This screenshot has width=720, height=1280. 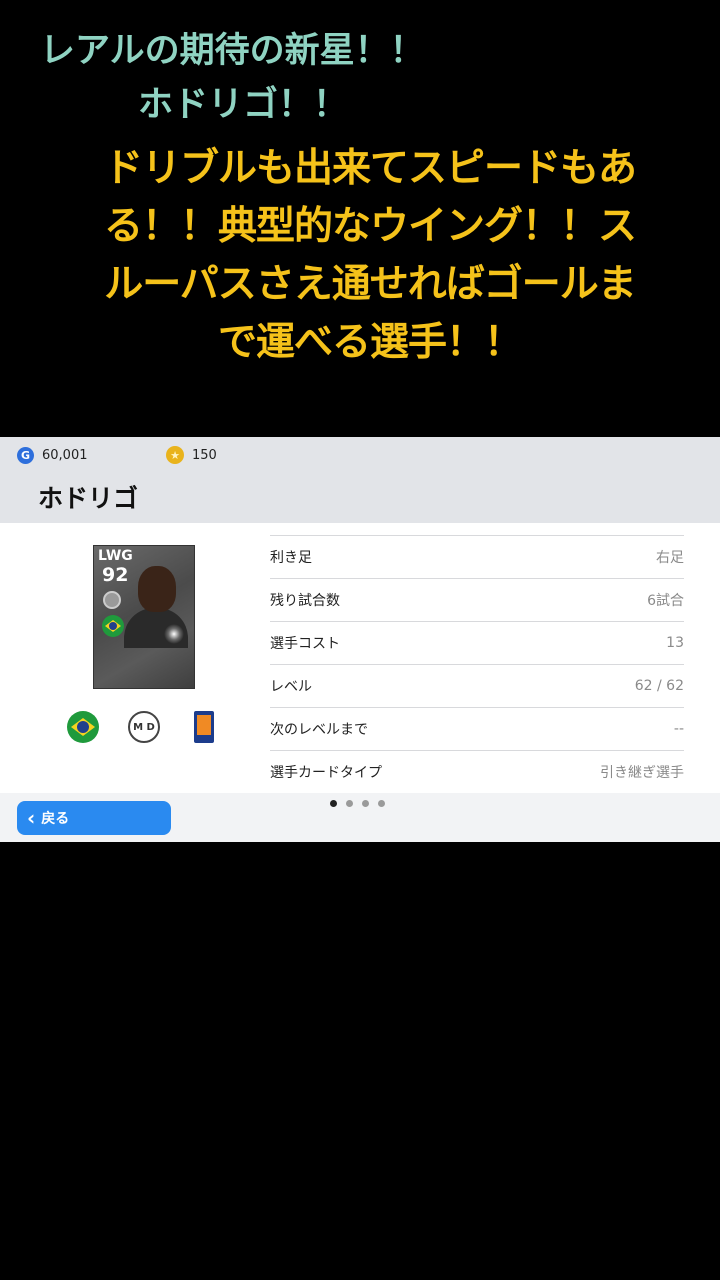 What do you see at coordinates (477, 771) in the screenshot?
I see `stat-row: 選手カードタイプ 引き継ぎ選手` at bounding box center [477, 771].